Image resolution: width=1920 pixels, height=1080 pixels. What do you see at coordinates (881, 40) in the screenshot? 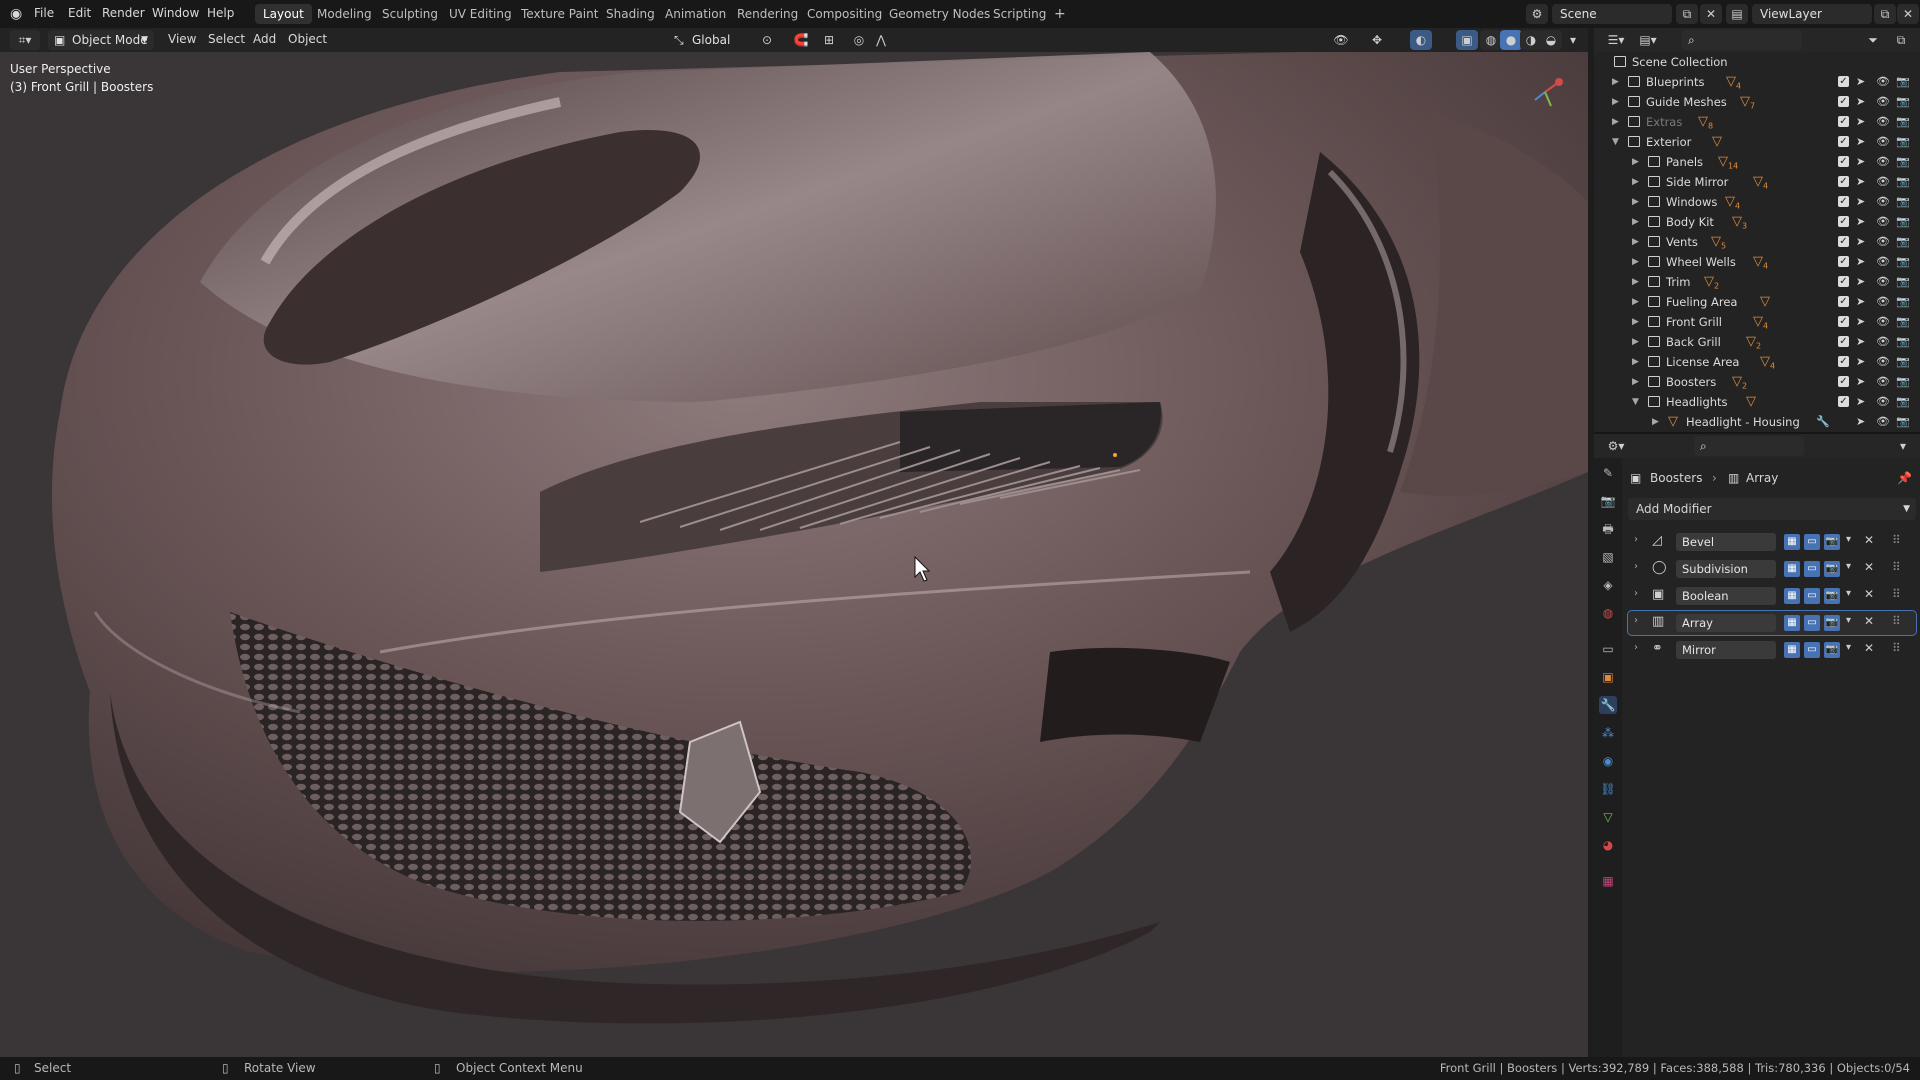
I see `falloff-icon: ⋀` at bounding box center [881, 40].